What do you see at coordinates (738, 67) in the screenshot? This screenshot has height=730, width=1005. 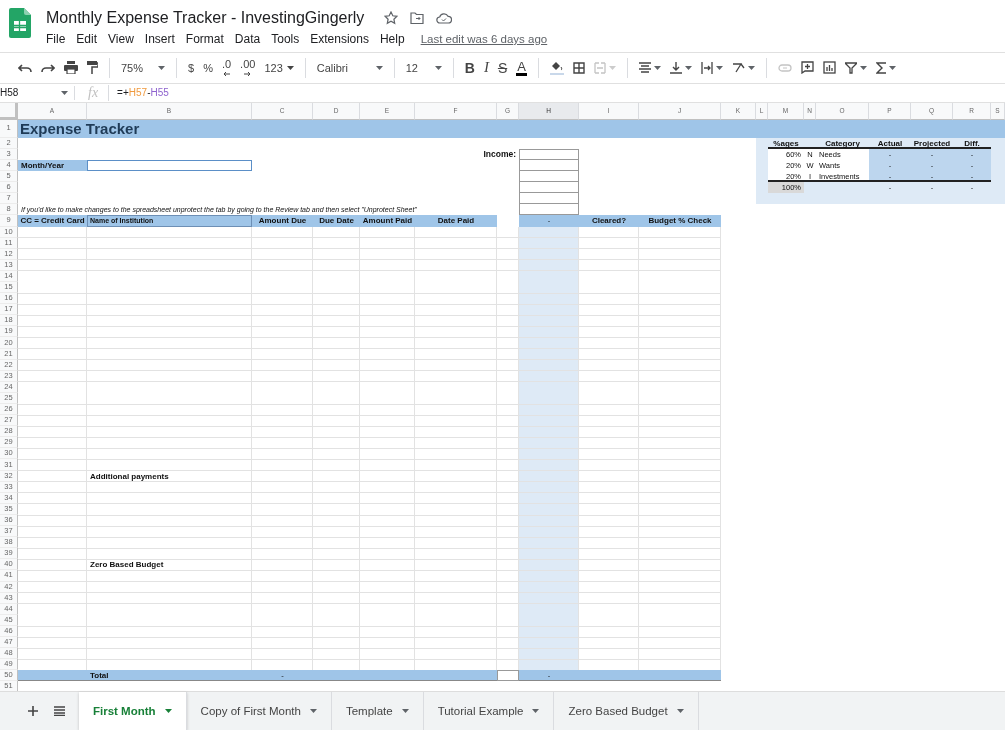 I see `text-rotate-icon` at bounding box center [738, 67].